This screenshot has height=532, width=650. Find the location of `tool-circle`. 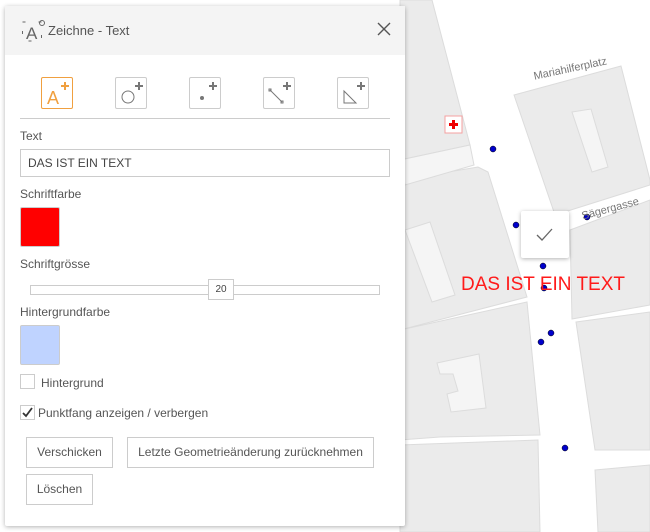

tool-circle is located at coordinates (131, 93).